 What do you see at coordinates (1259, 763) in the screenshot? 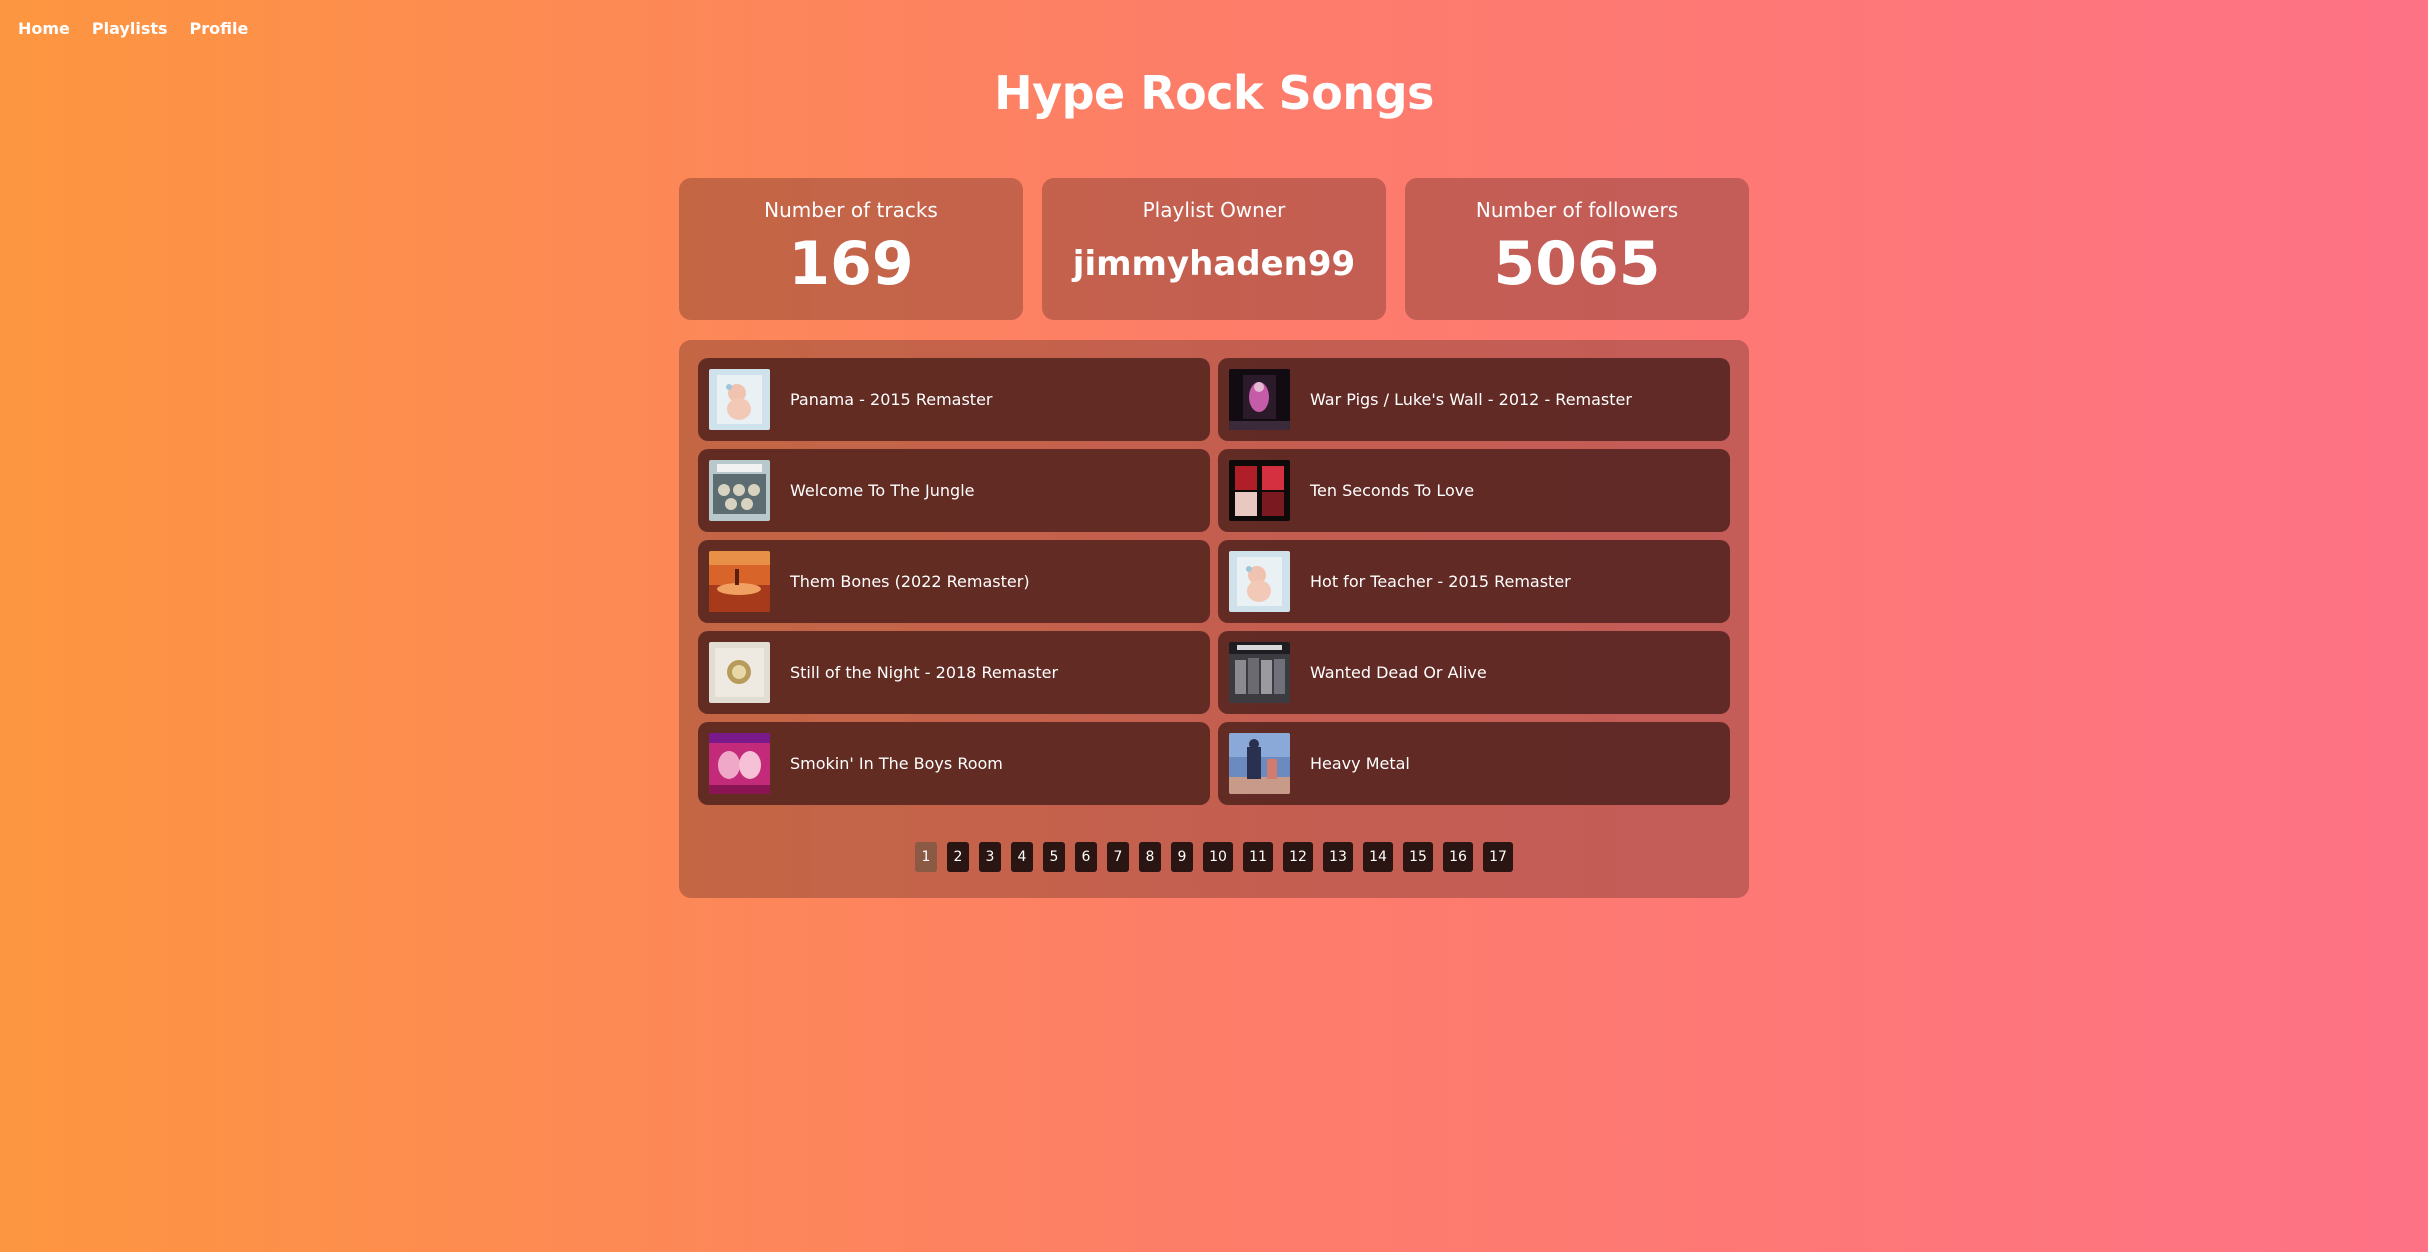
I see `blue-figure-album-cover` at bounding box center [1259, 763].